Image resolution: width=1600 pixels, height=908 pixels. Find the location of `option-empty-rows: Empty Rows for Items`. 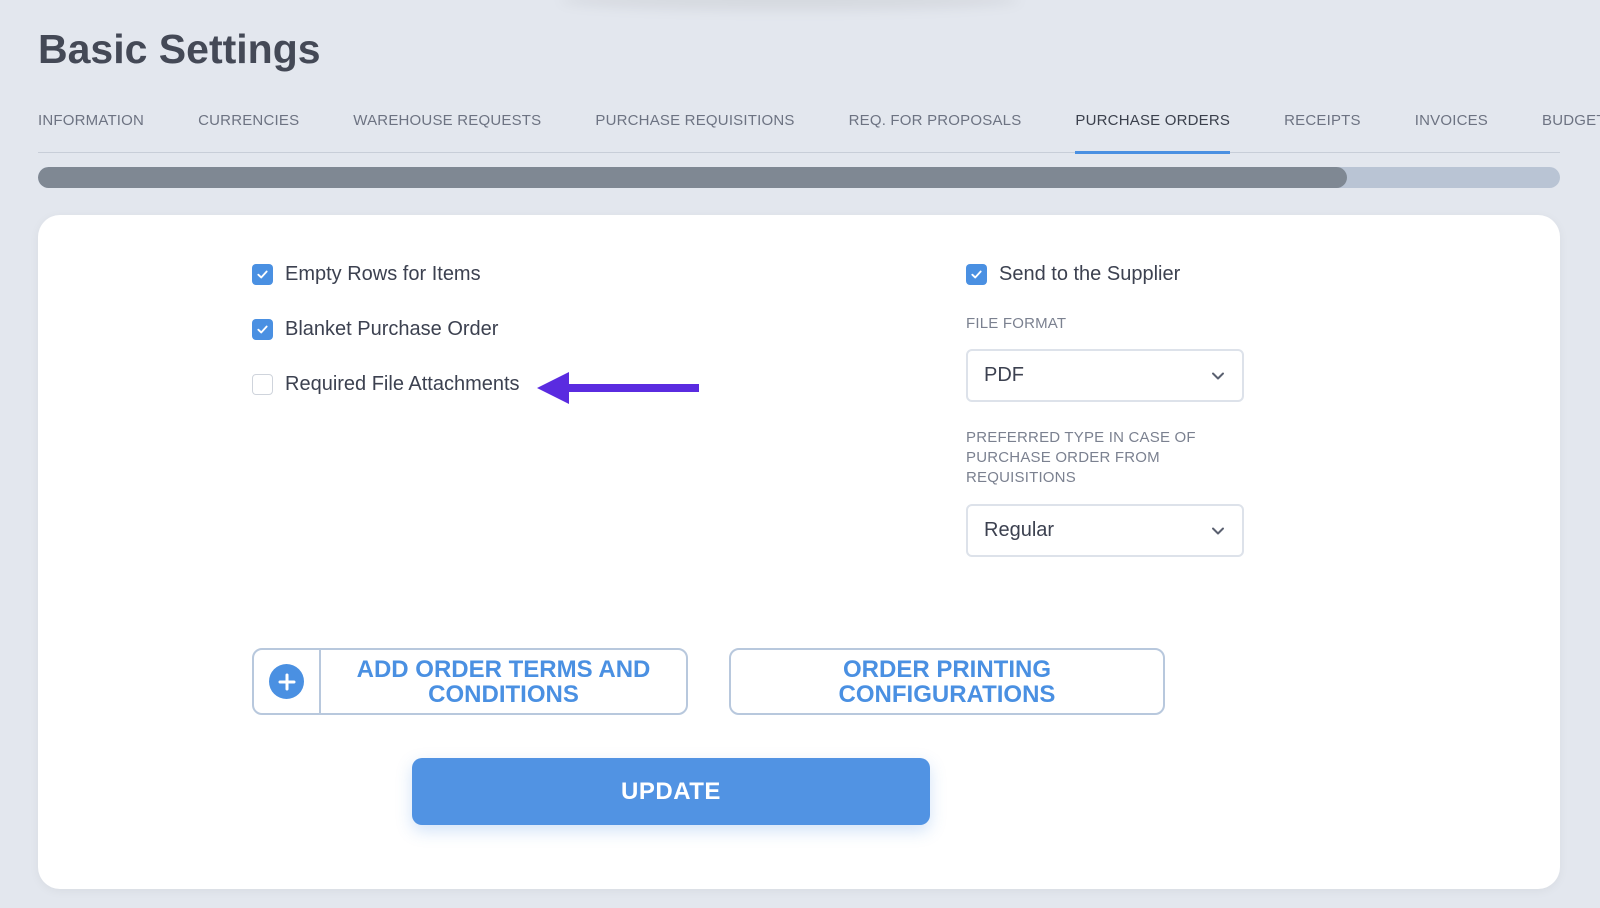

option-empty-rows: Empty Rows for Items is located at coordinates (366, 274).